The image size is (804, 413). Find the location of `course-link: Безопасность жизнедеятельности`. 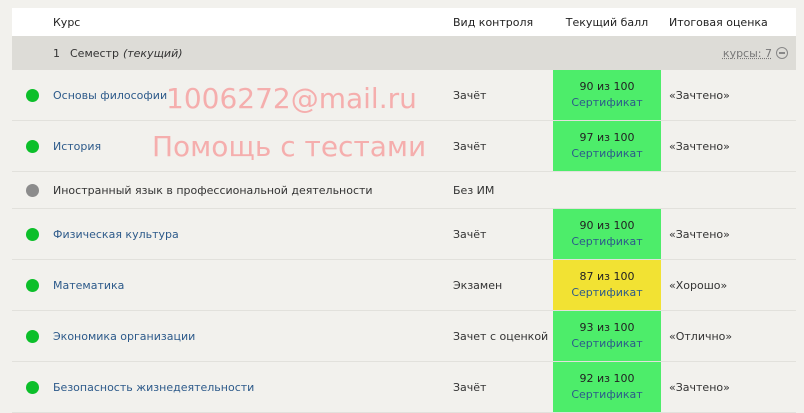

course-link: Безопасность жизнедеятельности is located at coordinates (153, 387).